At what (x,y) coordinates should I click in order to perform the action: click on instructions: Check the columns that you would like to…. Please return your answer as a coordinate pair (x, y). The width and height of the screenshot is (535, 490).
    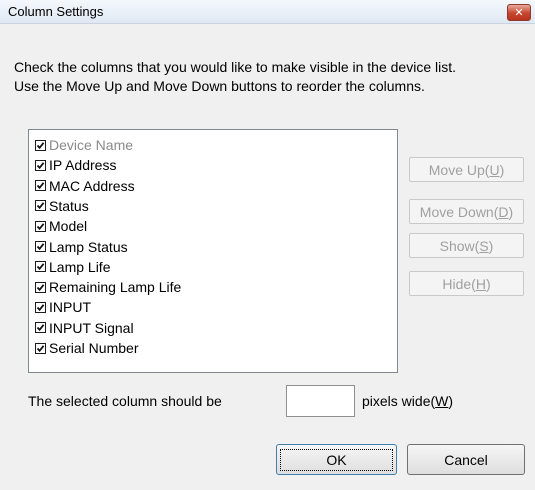
    Looking at the image, I should click on (271, 77).